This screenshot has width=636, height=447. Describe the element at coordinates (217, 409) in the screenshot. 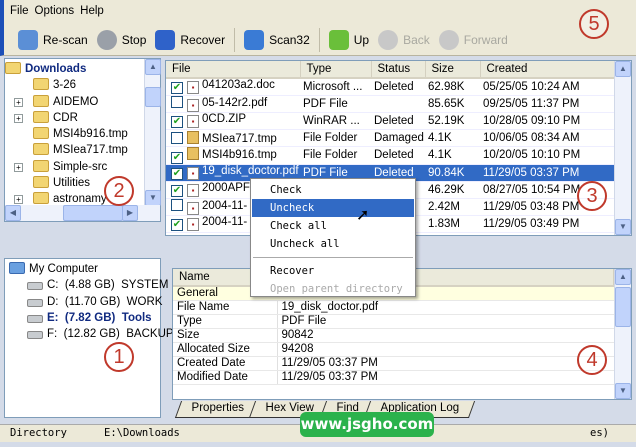

I see `tab-properties: Properties` at that location.